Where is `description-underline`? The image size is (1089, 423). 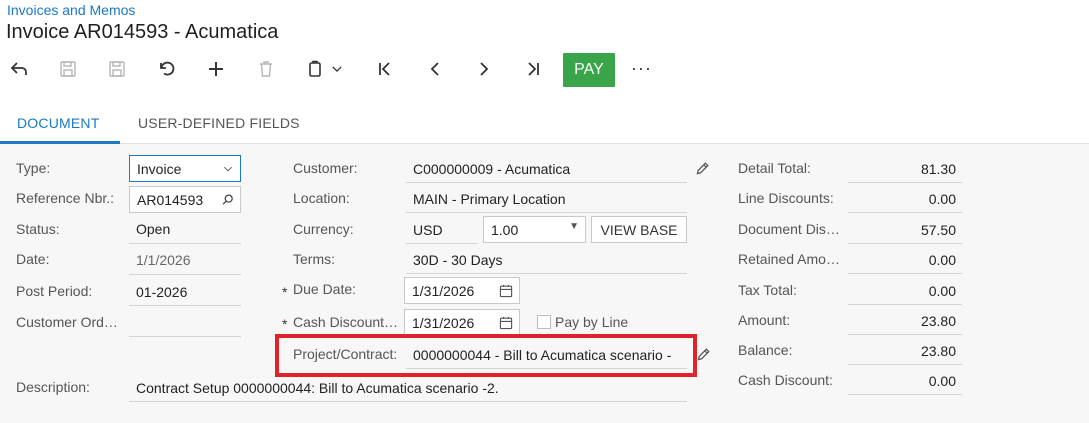 description-underline is located at coordinates (408, 401).